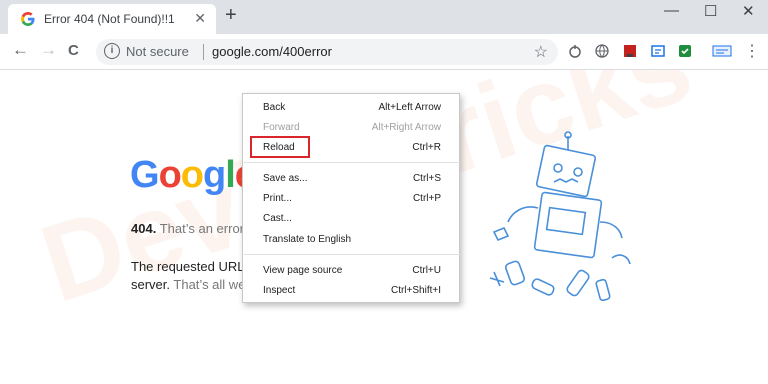 The width and height of the screenshot is (768, 384). What do you see at coordinates (209, 284) in the screenshot?
I see `error-message-tail: That’s all we` at bounding box center [209, 284].